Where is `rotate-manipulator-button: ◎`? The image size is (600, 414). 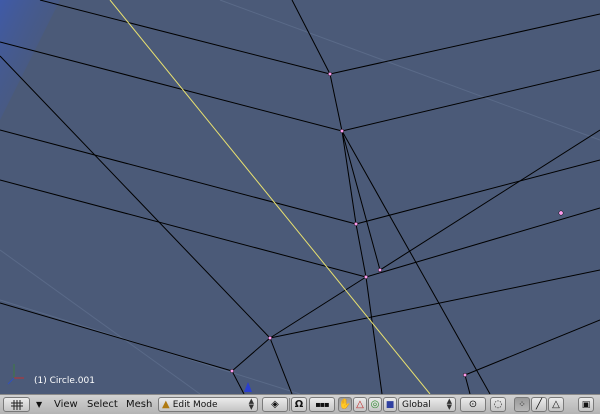 rotate-manipulator-button: ◎ is located at coordinates (375, 404).